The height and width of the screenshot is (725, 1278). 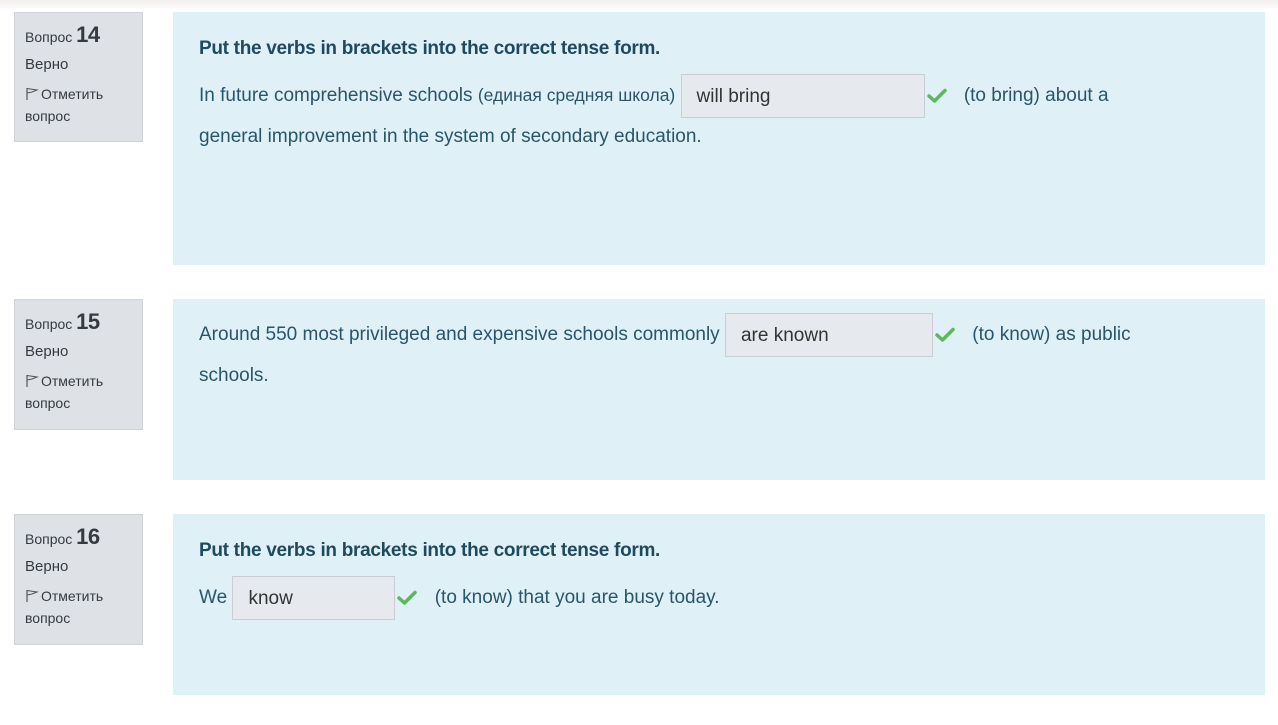 What do you see at coordinates (234, 375) in the screenshot?
I see `question-text-after-2: schools.` at bounding box center [234, 375].